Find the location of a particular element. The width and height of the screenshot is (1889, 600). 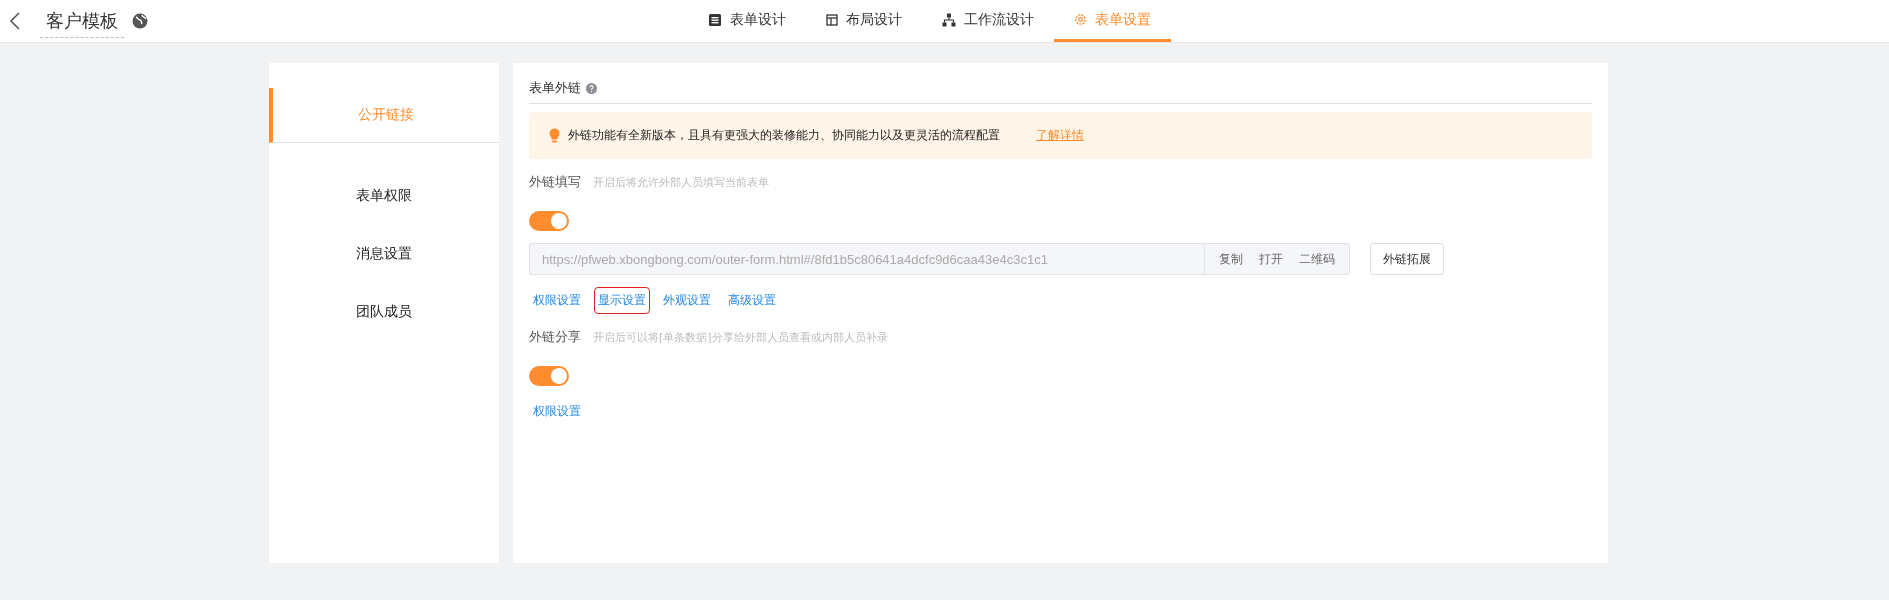

help-icon is located at coordinates (591, 88).